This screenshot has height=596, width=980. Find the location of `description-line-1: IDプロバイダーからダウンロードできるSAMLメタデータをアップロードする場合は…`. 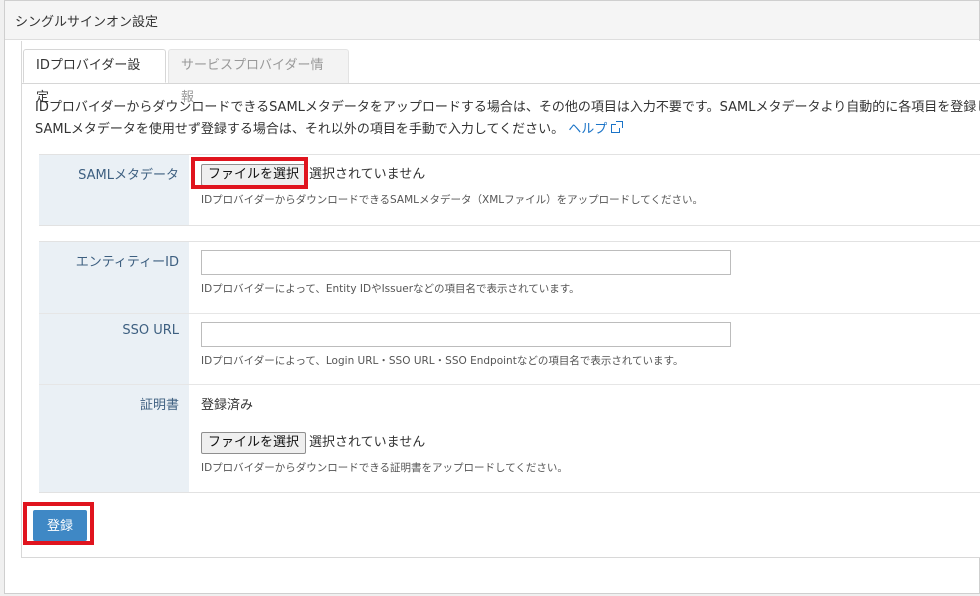

description-line-1: IDプロバイダーからダウンロードできるSAMLメタデータをアップロードする場合は… is located at coordinates (507, 107).